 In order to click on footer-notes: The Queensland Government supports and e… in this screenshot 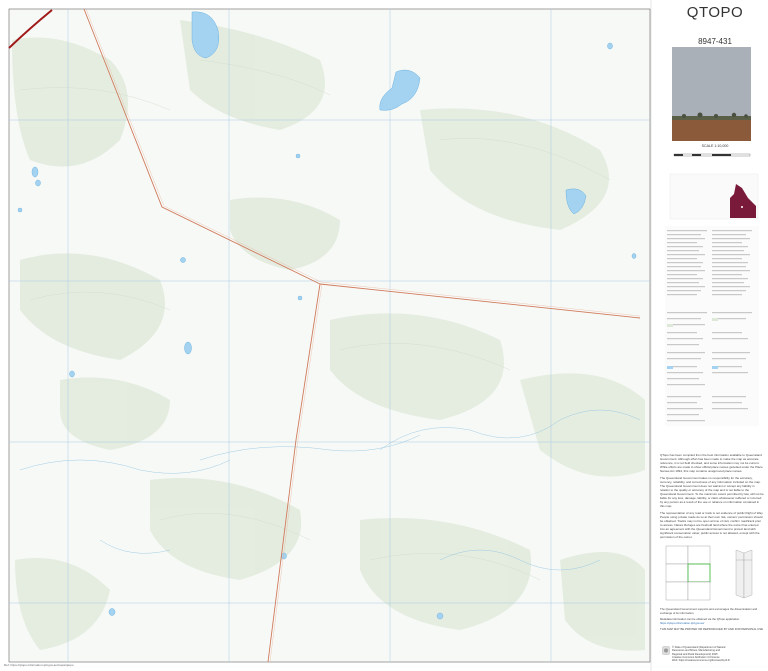, I will do `click(712, 621)`.